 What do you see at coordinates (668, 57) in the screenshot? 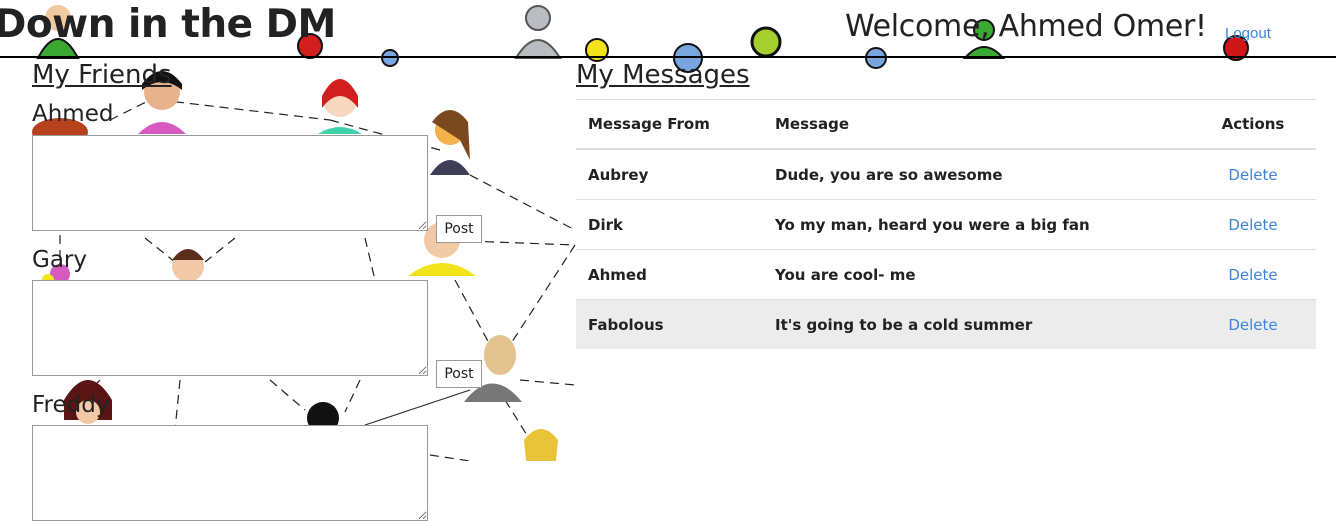
I see `header-divider` at bounding box center [668, 57].